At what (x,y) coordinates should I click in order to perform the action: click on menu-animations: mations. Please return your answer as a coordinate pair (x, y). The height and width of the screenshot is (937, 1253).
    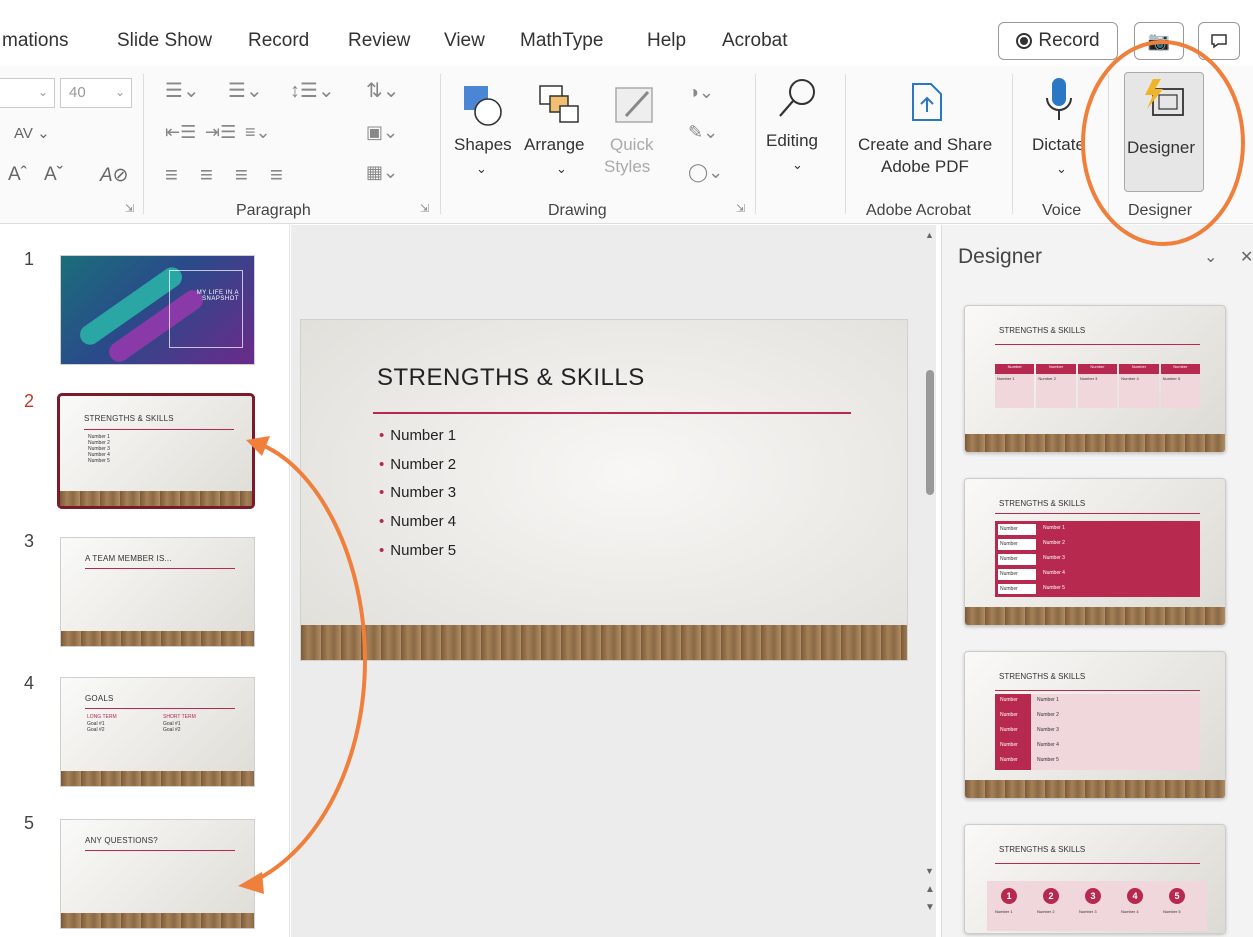
    Looking at the image, I should click on (35, 41).